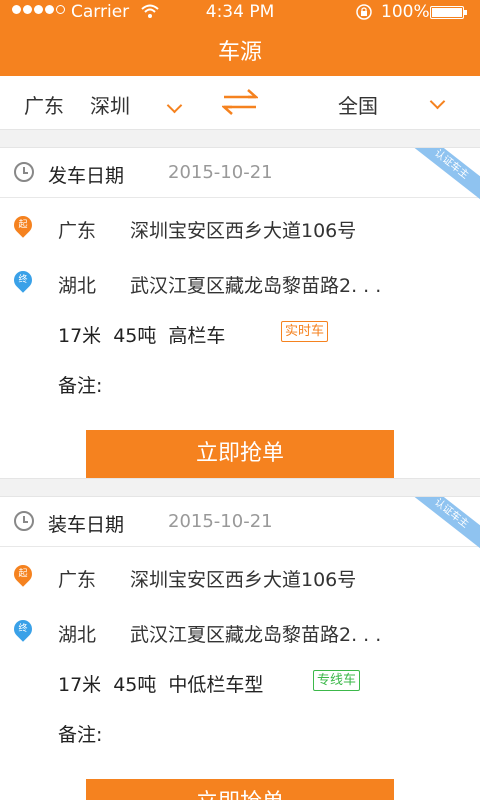 The height and width of the screenshot is (800, 480). I want to click on date-row: 发车日期 2015-10-21, so click(240, 173).